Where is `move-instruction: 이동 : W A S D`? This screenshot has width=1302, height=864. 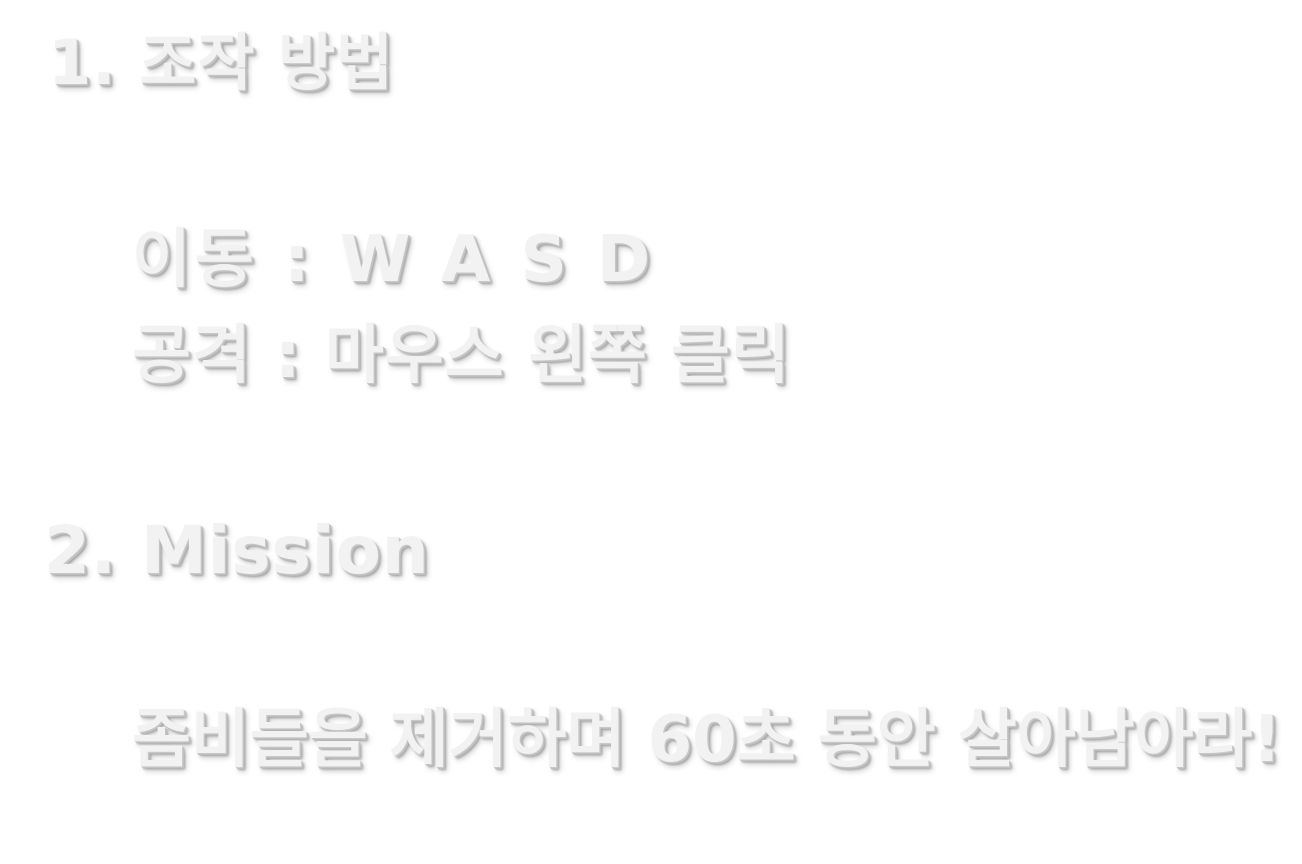 move-instruction: 이동 : W A S D is located at coordinates (393, 260).